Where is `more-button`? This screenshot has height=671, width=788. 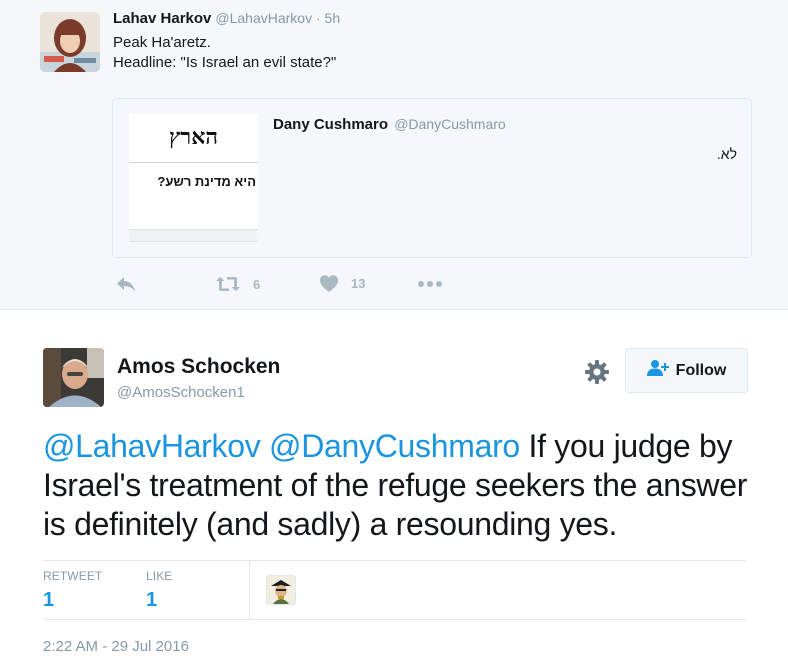
more-button is located at coordinates (430, 284).